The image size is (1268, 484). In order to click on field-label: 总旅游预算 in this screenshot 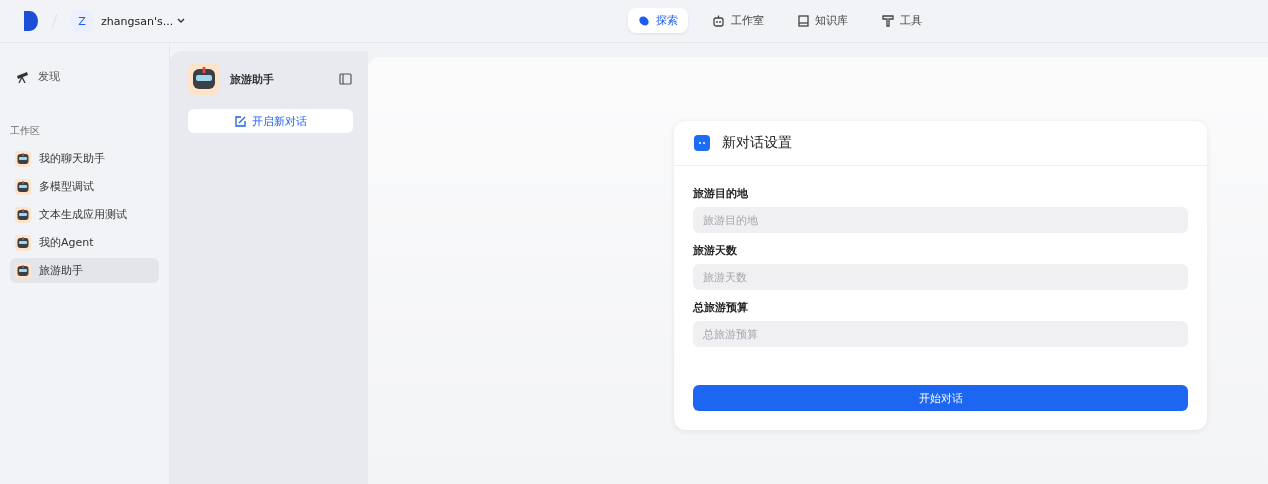, I will do `click(721, 307)`.